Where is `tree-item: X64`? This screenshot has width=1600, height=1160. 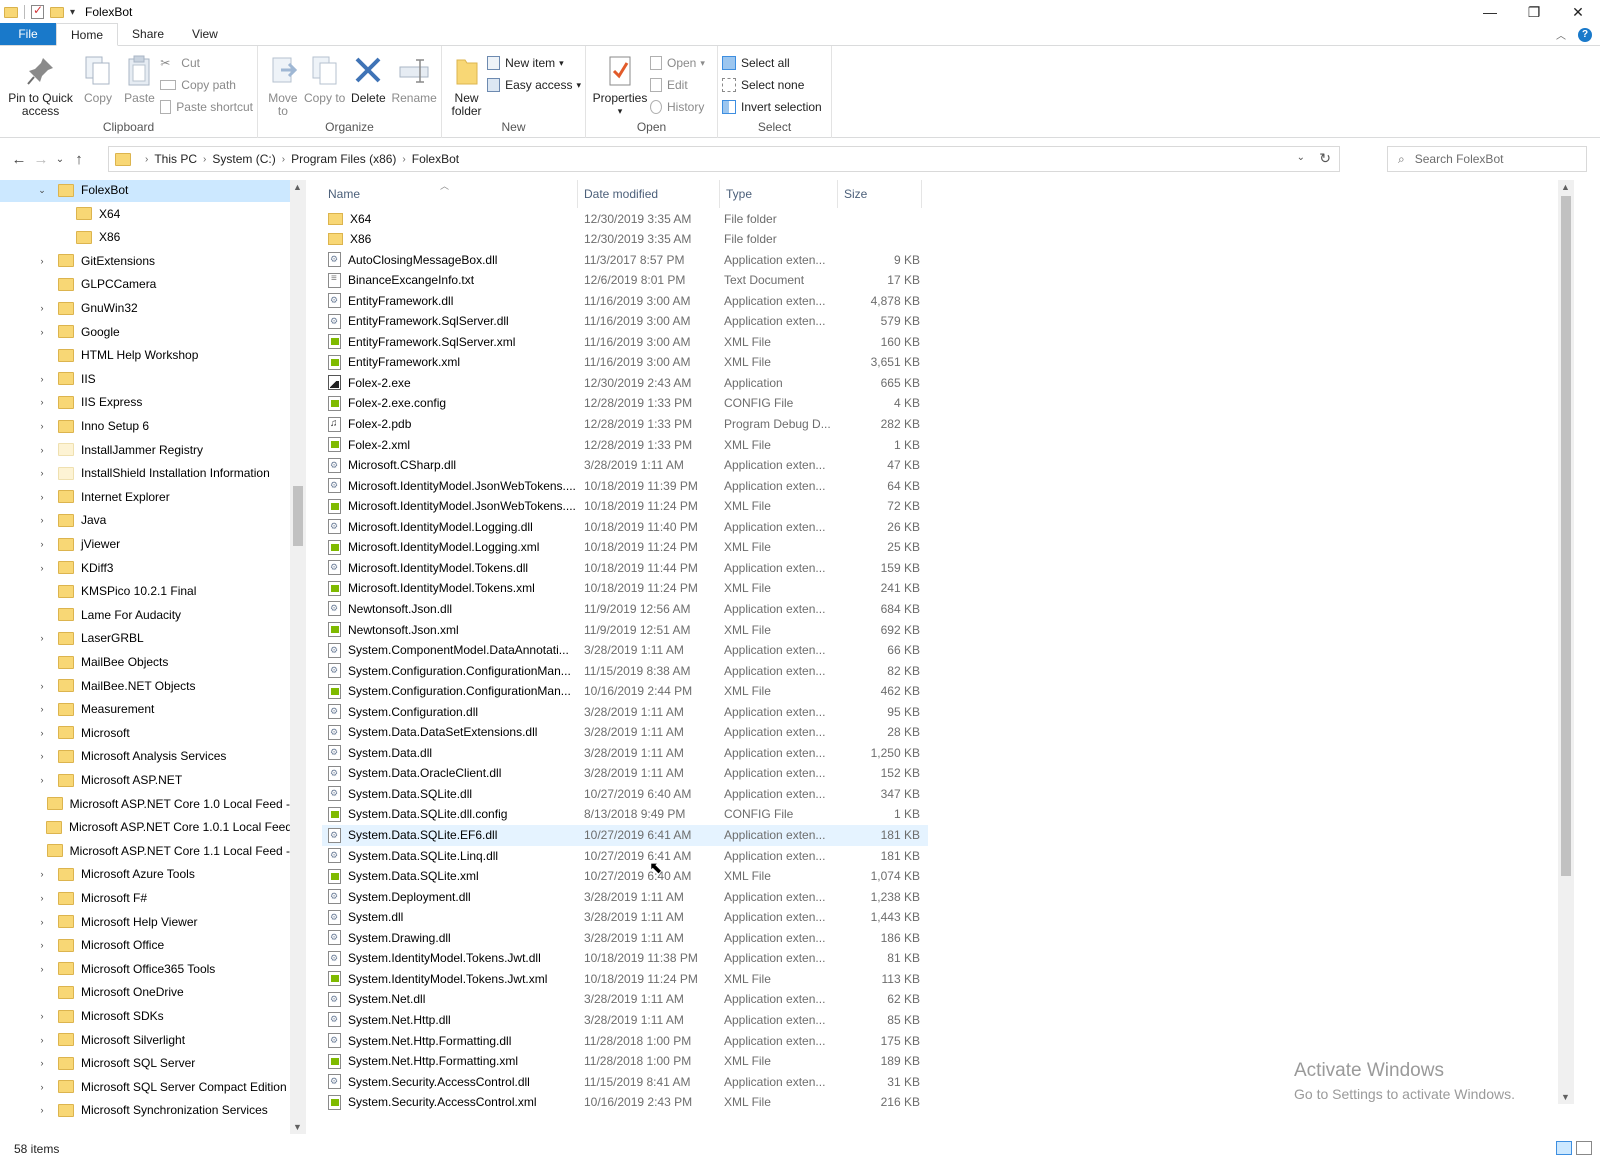 tree-item: X64 is located at coordinates (145, 214).